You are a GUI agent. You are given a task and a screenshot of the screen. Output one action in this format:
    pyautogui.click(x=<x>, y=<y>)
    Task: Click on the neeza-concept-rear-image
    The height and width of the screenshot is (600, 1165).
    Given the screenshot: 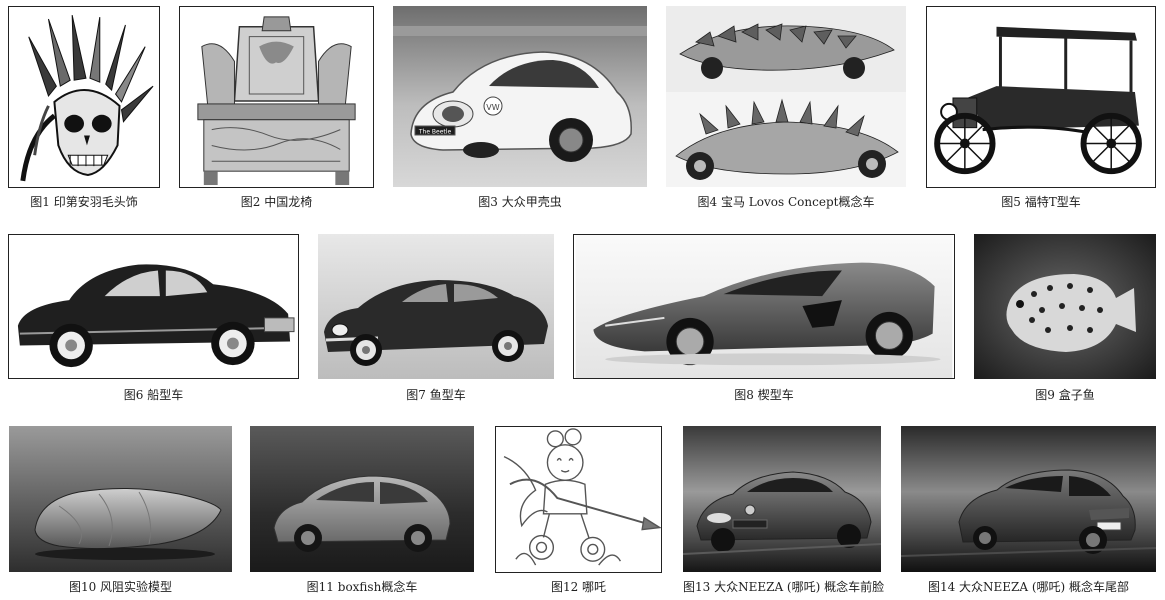 What is the action you would take?
    pyautogui.click(x=1028, y=499)
    